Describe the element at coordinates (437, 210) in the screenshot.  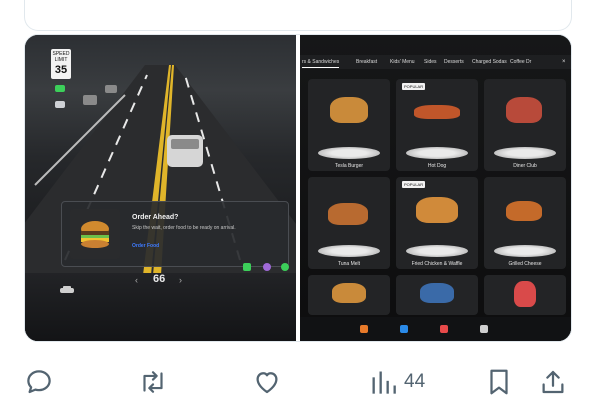
I see `chicken-waffle-image` at that location.